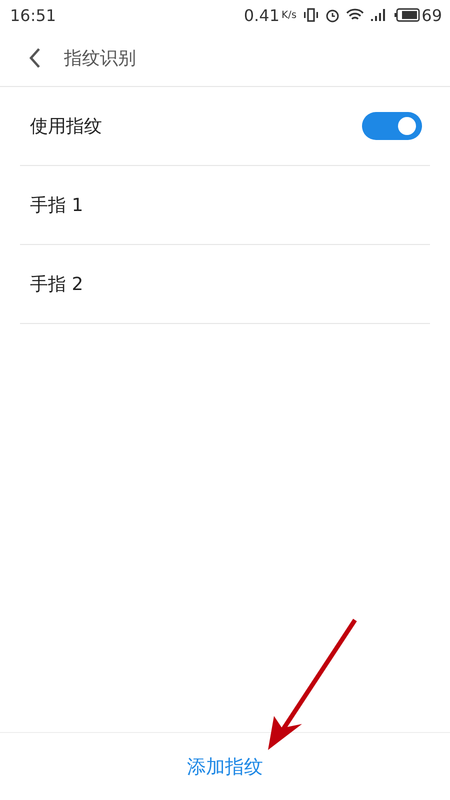 The width and height of the screenshot is (450, 800). Describe the element at coordinates (310, 15) in the screenshot. I see `vibrate-icon` at that location.